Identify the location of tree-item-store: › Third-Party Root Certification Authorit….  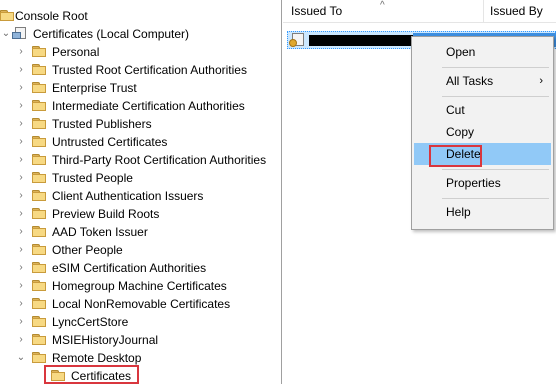
(140, 160).